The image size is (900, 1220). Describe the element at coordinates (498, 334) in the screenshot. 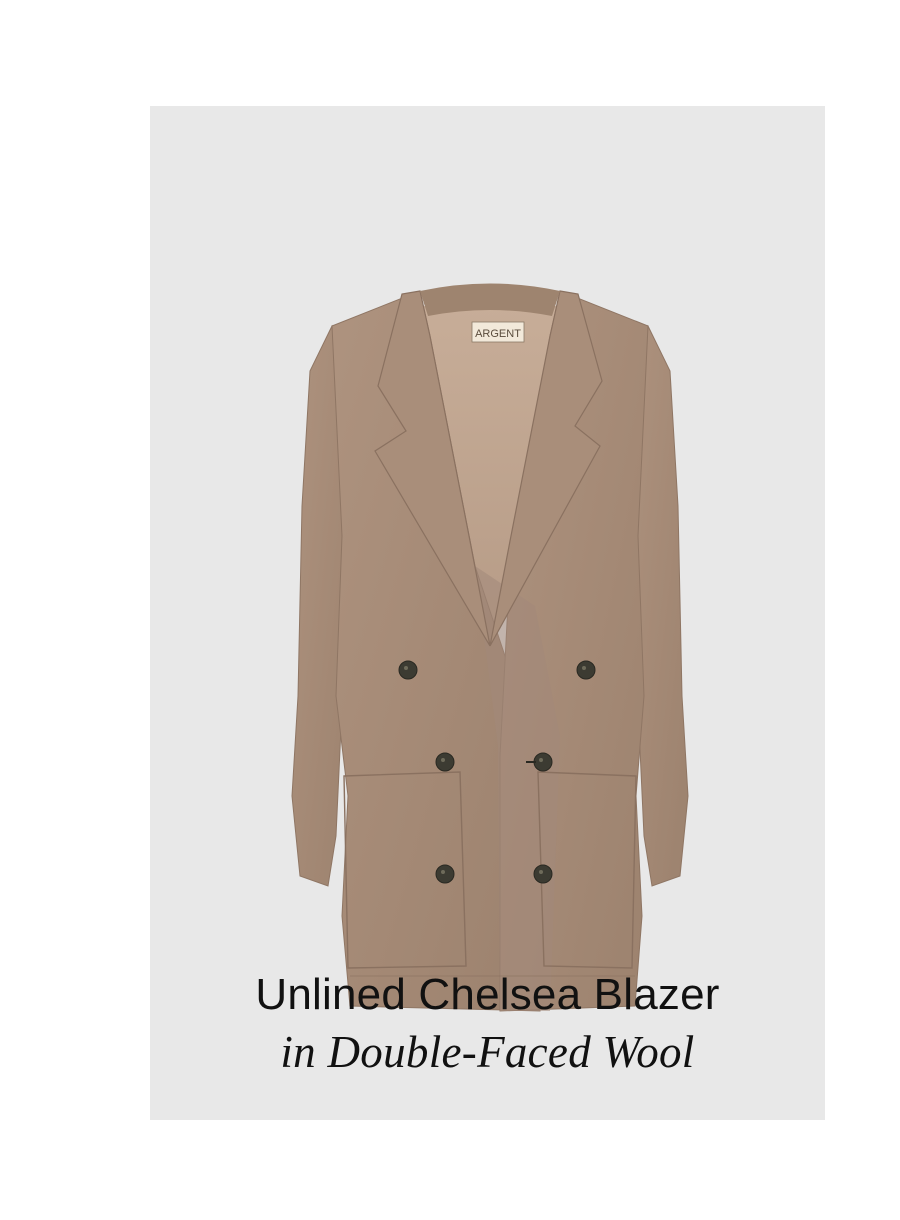

I see `svg-text: ARGENT` at that location.